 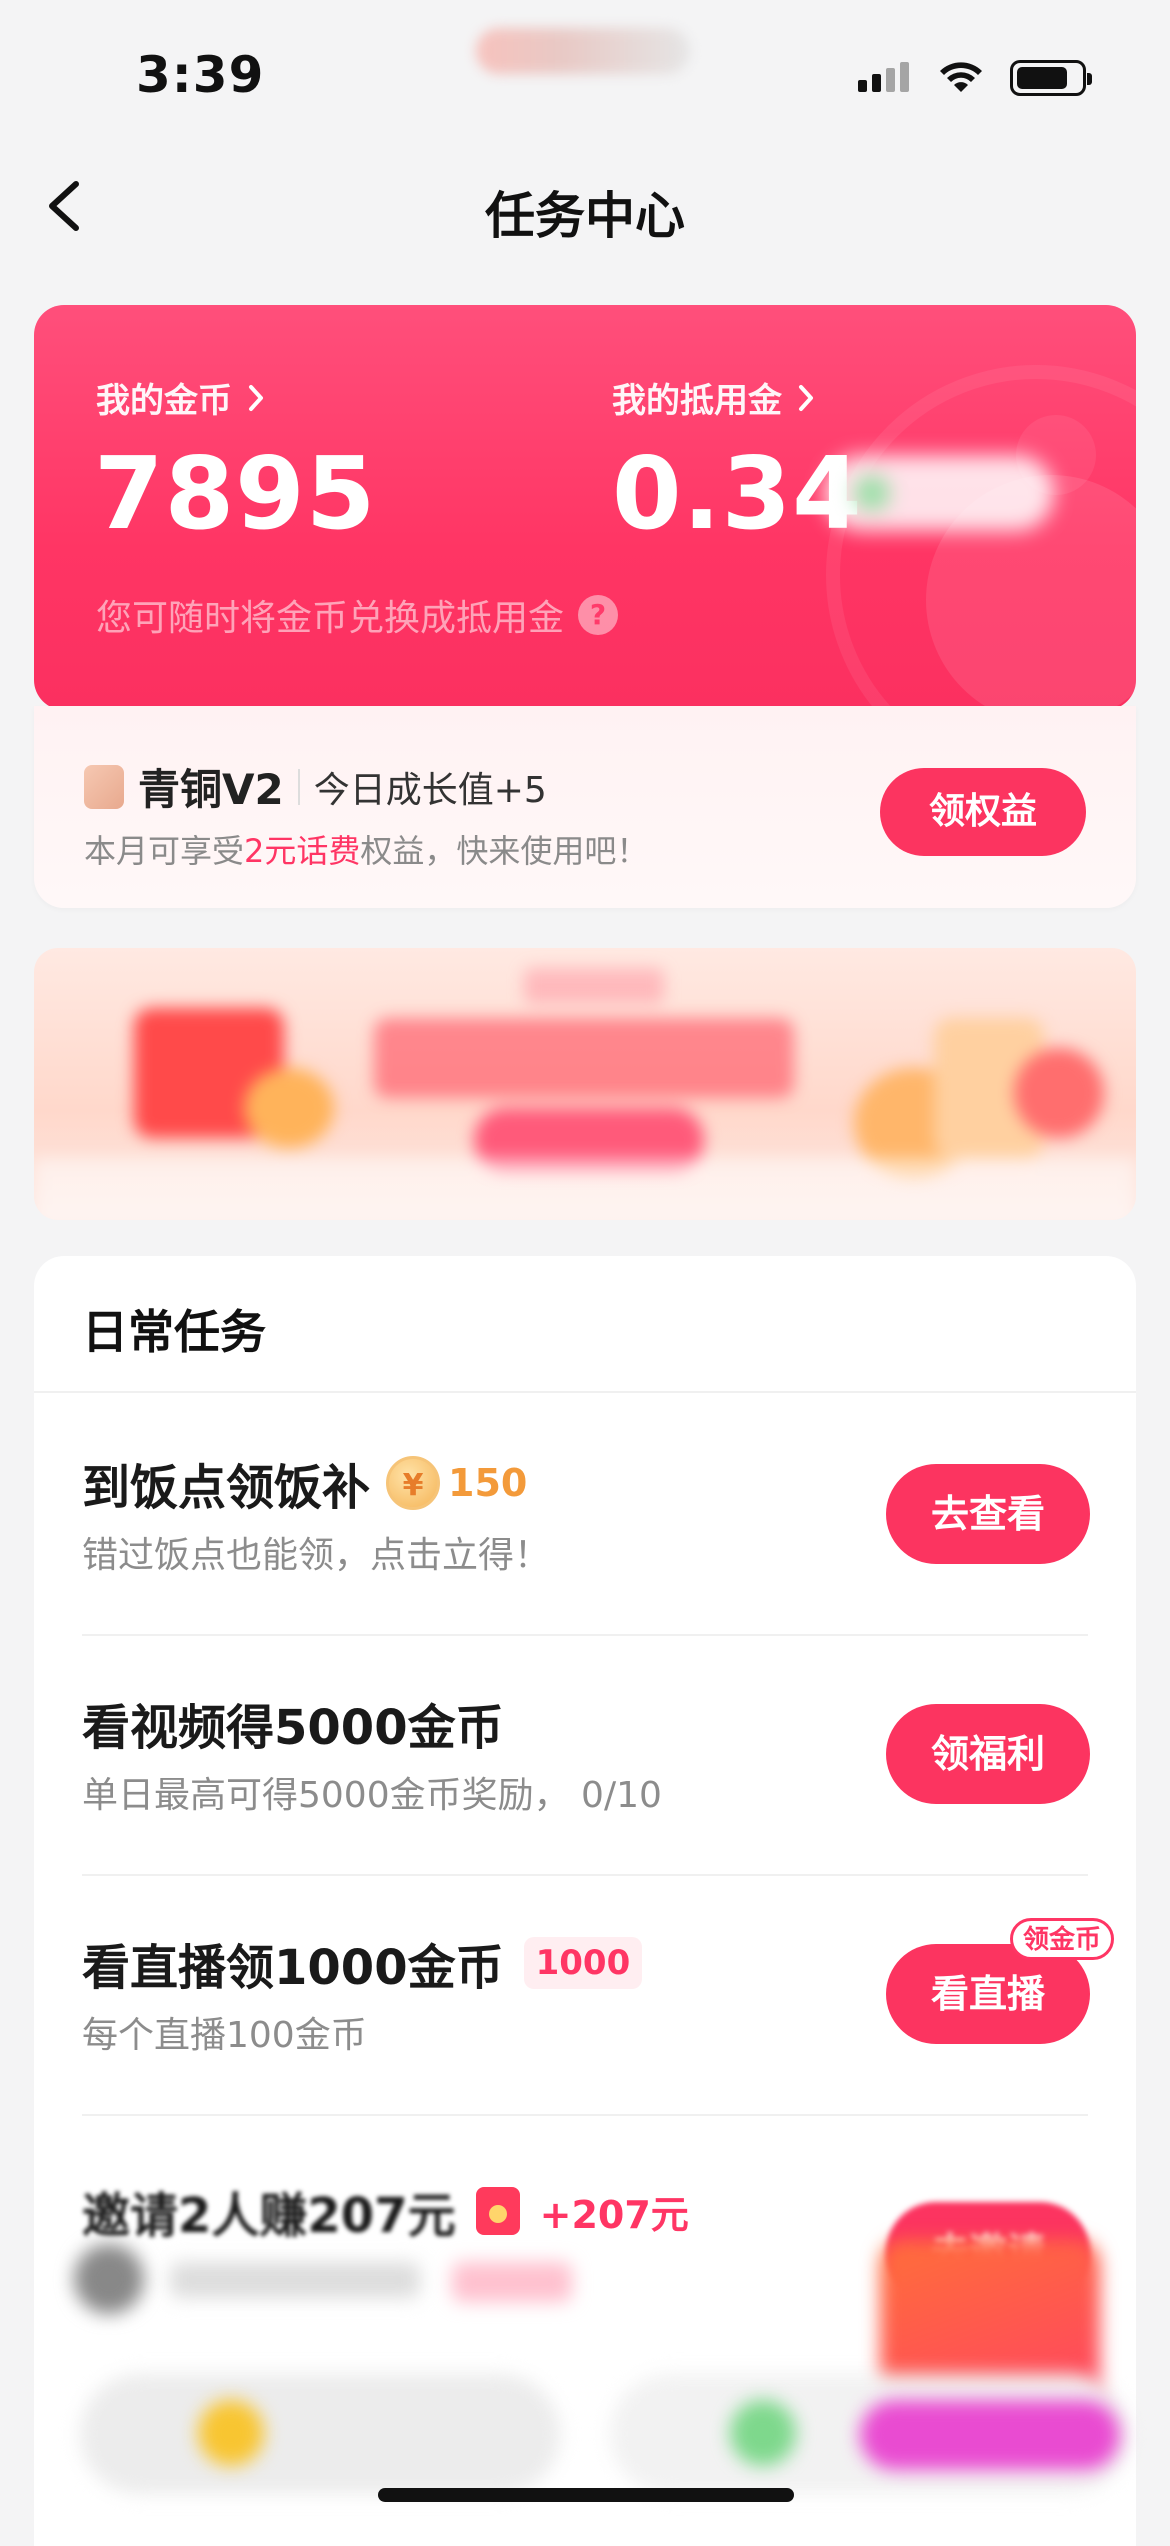 I want to click on blurred-badge, so click(x=939, y=493).